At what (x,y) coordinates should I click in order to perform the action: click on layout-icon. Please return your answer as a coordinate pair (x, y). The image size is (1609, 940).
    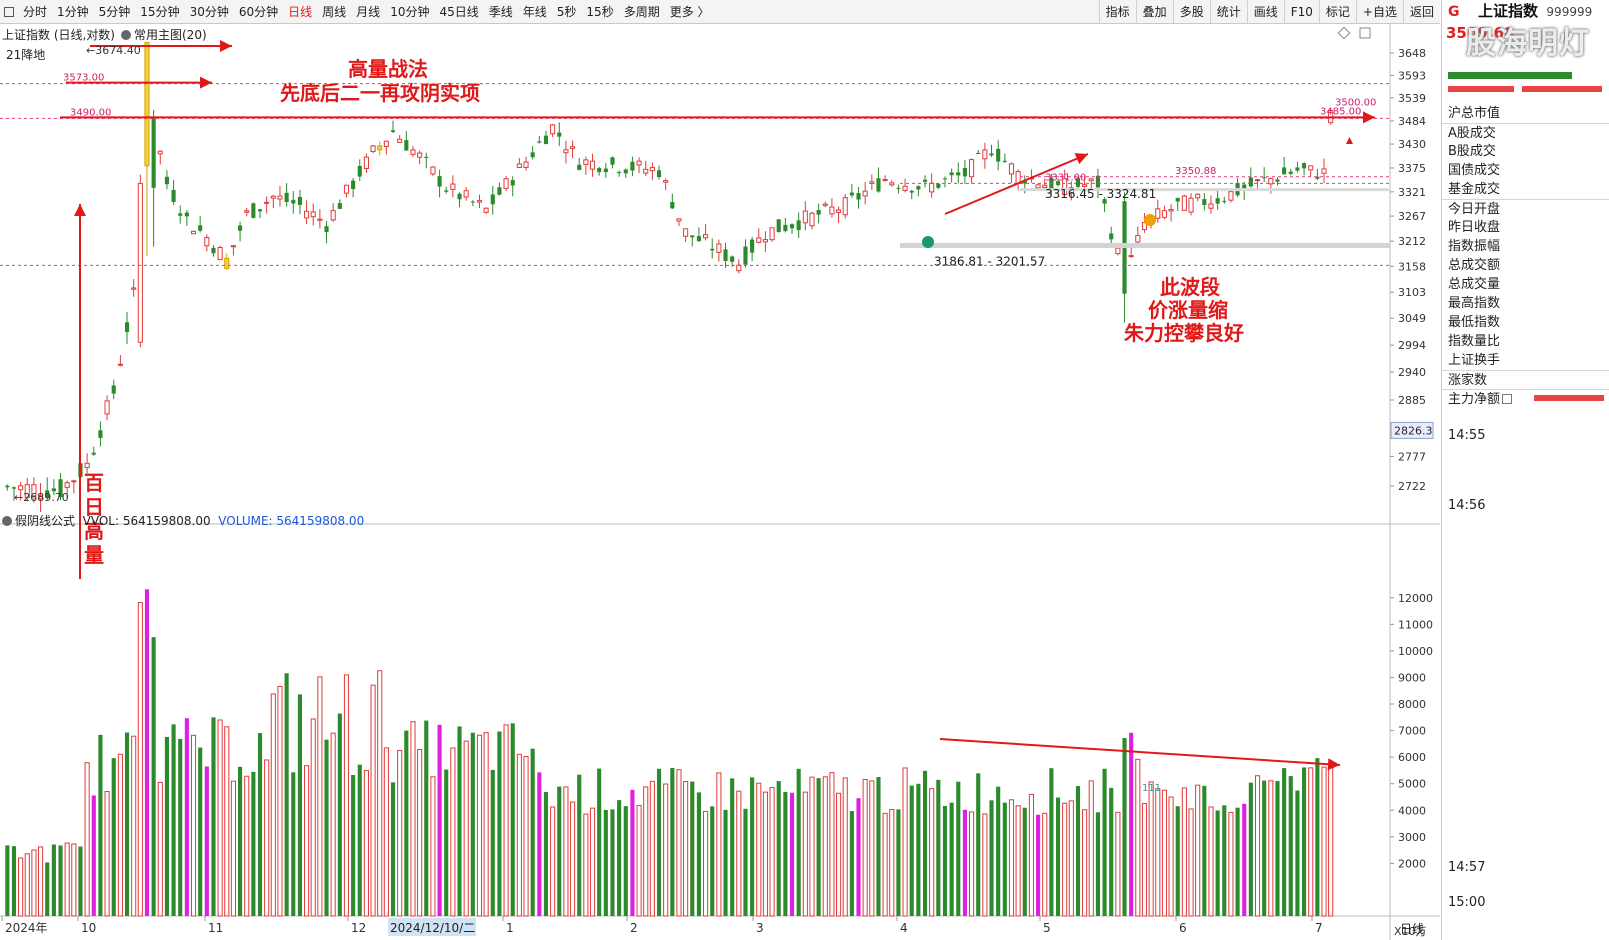
    Looking at the image, I should click on (9, 11).